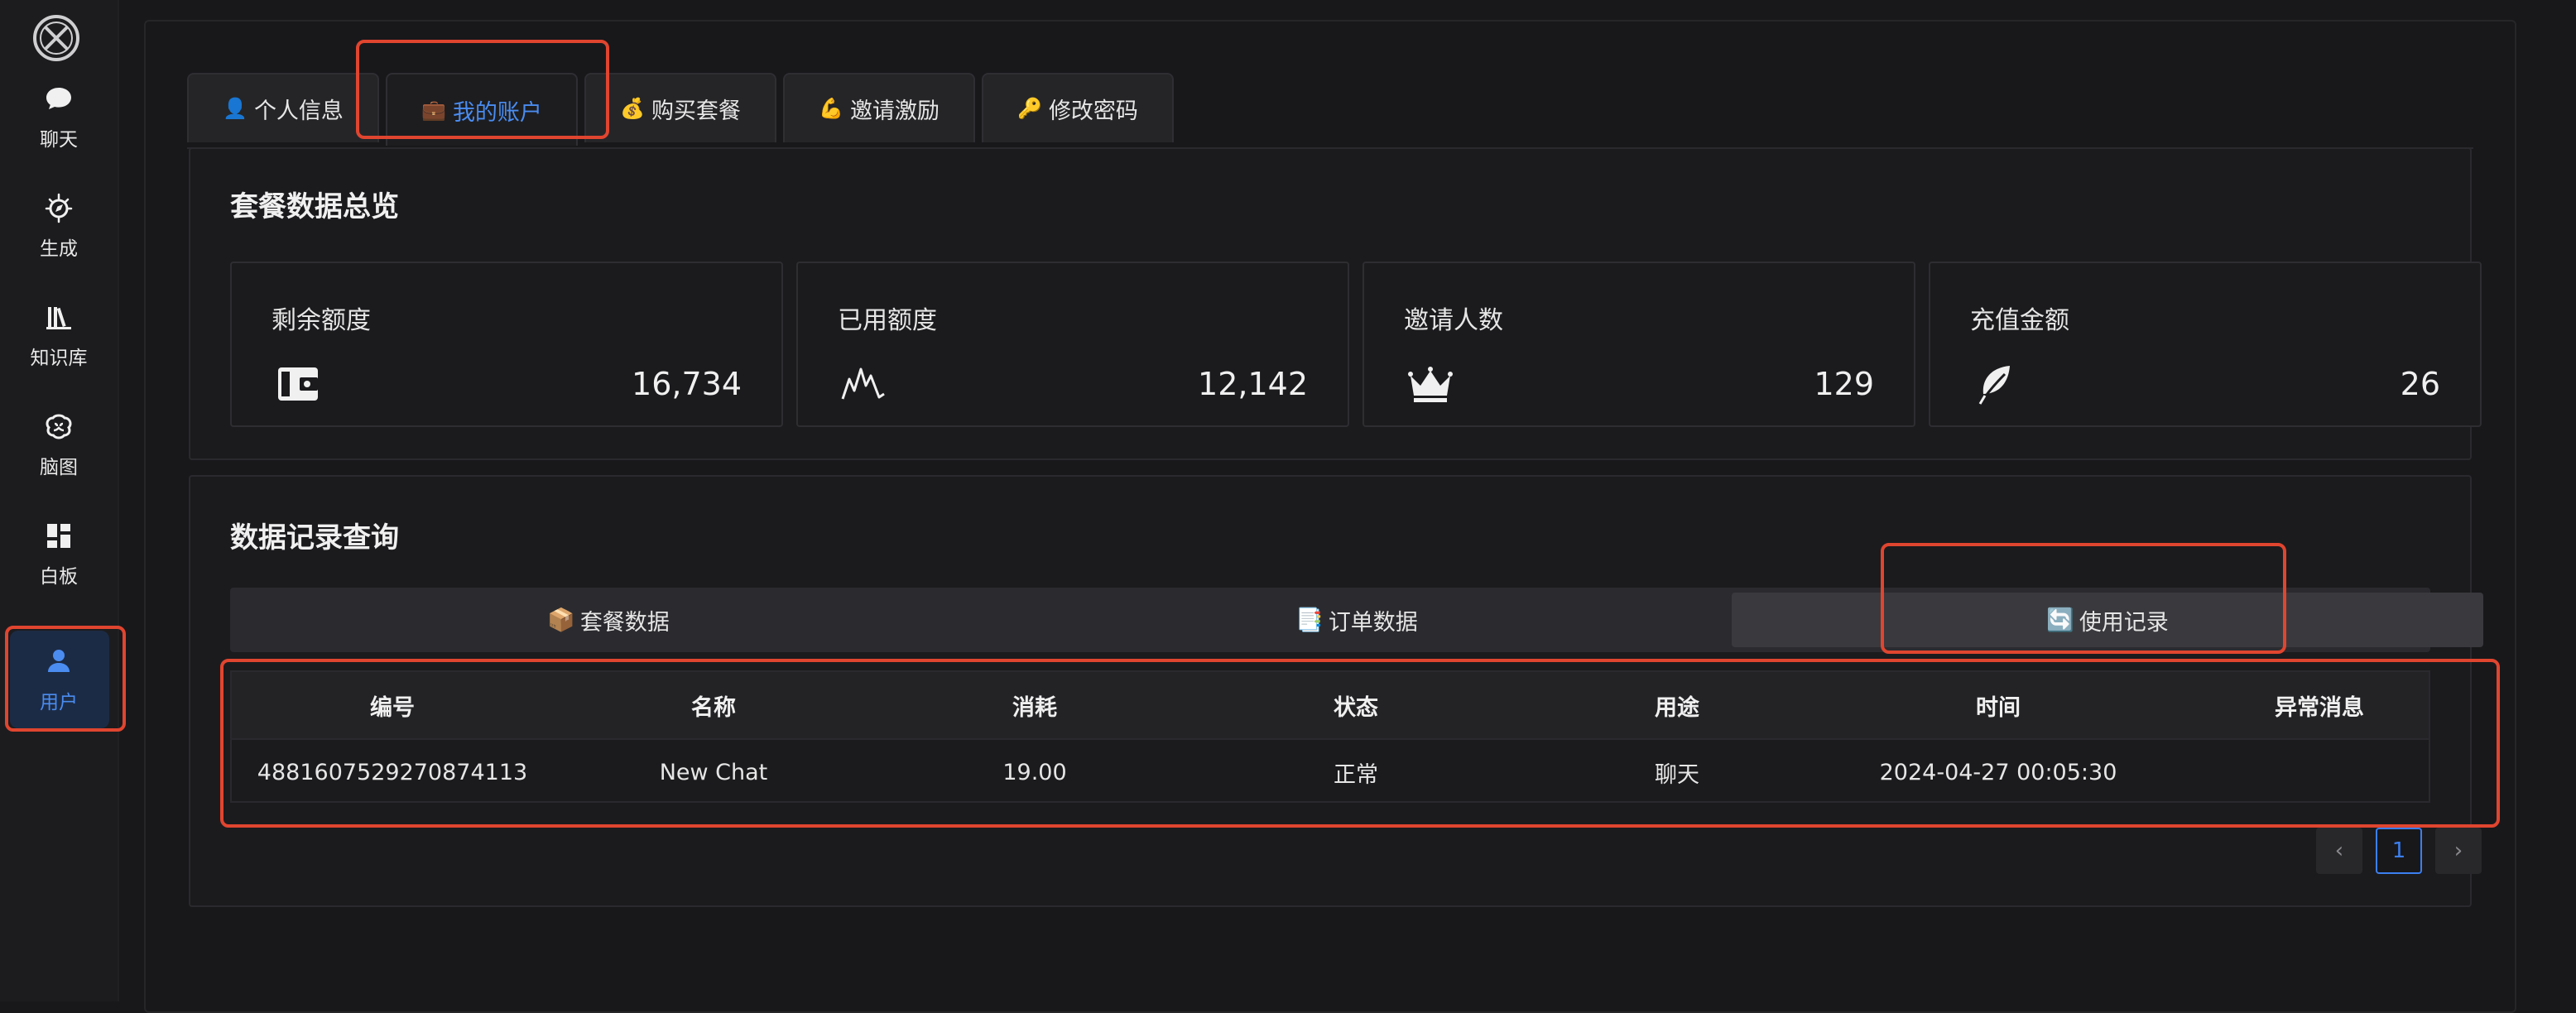 This screenshot has width=2576, height=1013. What do you see at coordinates (482, 89) in the screenshot?
I see `highlight-box-my-account` at bounding box center [482, 89].